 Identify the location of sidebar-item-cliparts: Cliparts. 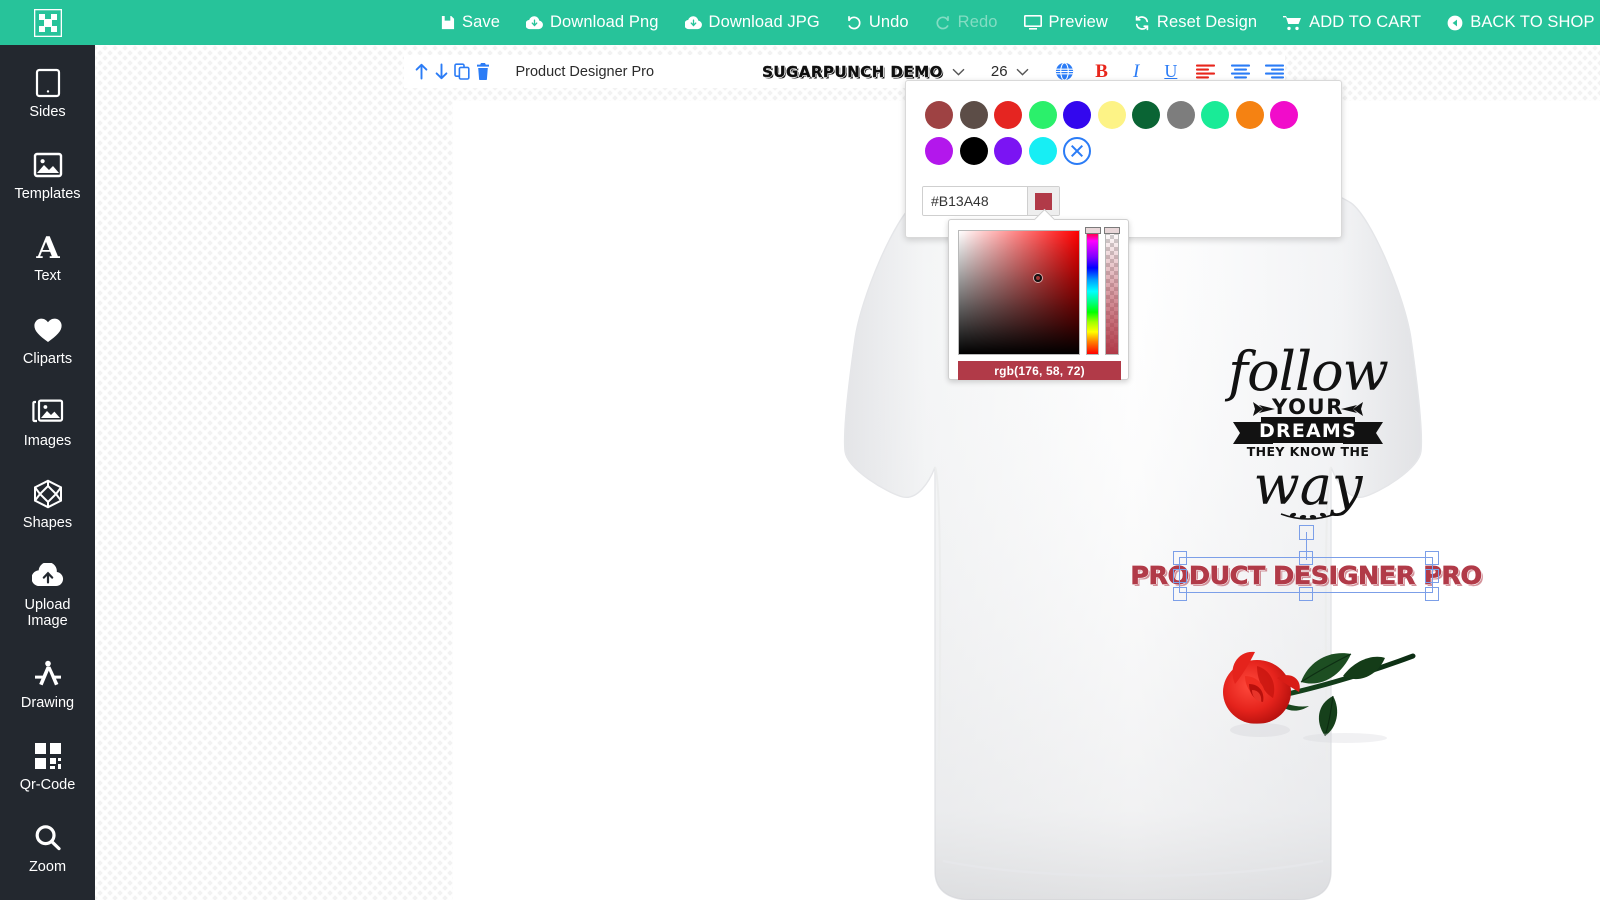
(47, 340).